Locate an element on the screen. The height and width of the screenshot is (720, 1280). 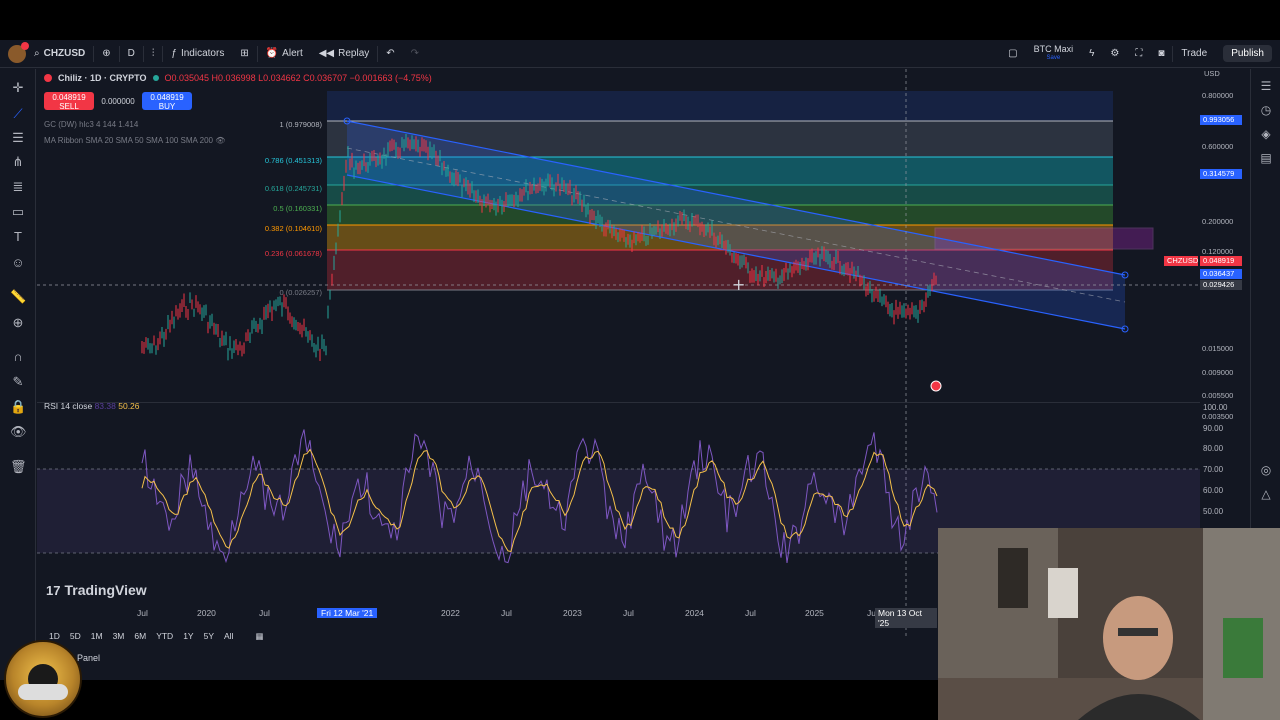
triangle-icon: △ is located at coordinates (1266, 495).